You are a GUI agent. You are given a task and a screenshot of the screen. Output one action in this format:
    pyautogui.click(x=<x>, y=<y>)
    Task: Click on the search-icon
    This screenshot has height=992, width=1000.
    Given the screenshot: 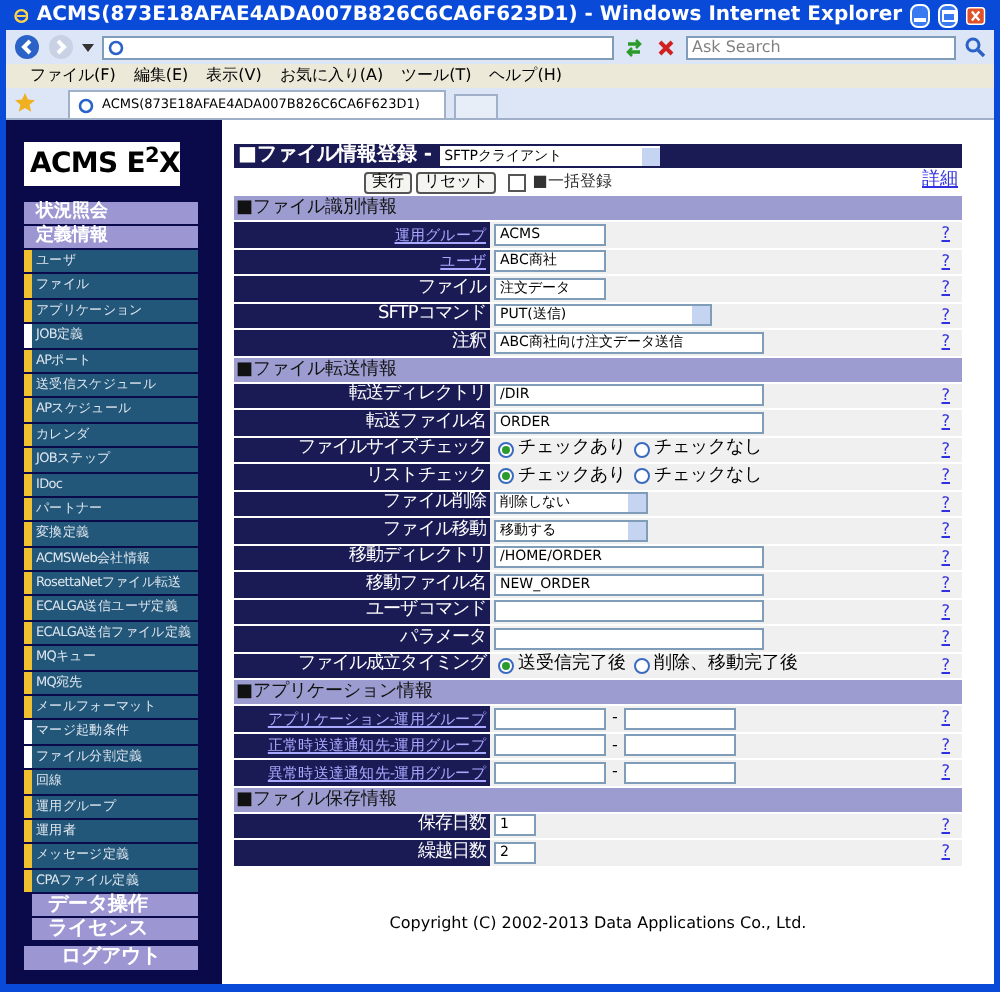 What is the action you would take?
    pyautogui.click(x=975, y=47)
    